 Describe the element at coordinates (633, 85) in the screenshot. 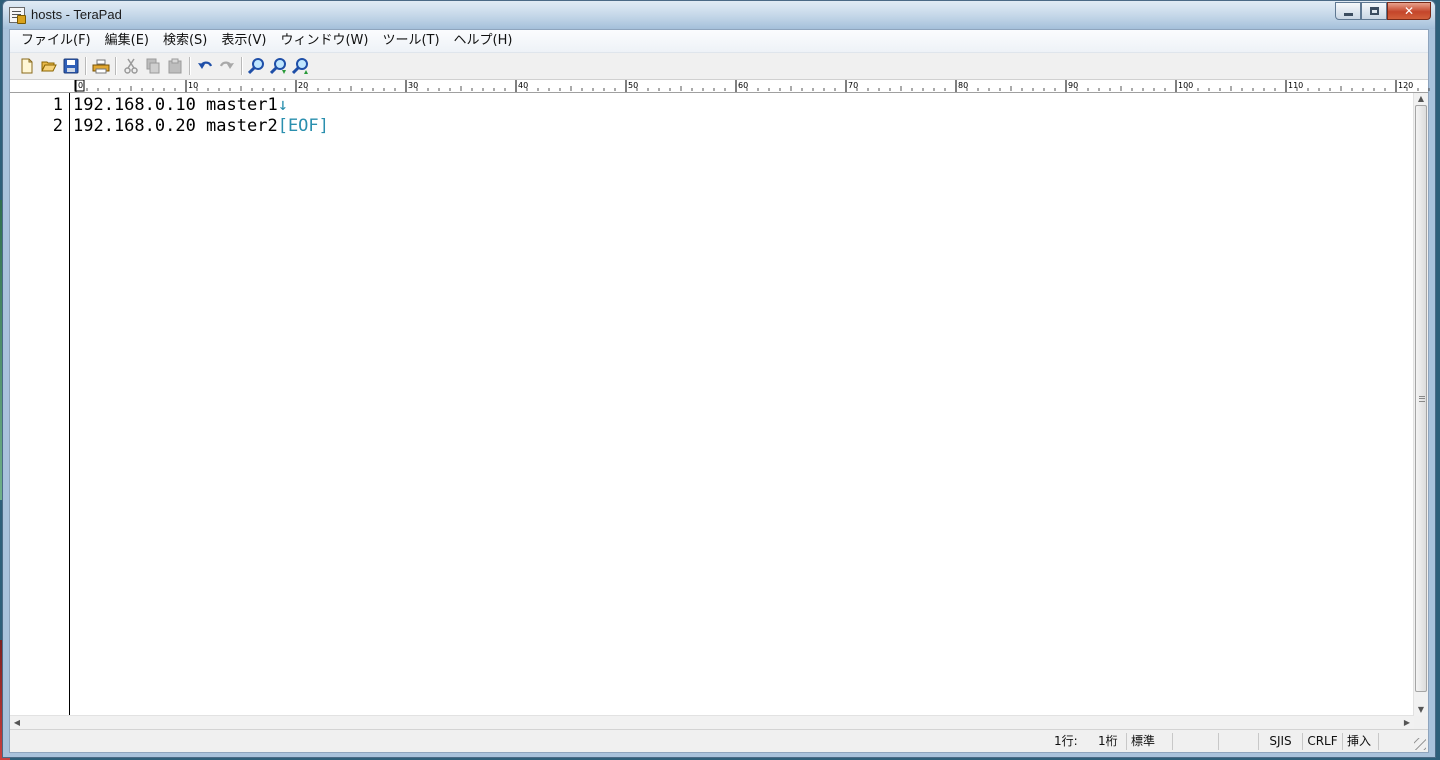

I see `ruler-label: 50` at that location.